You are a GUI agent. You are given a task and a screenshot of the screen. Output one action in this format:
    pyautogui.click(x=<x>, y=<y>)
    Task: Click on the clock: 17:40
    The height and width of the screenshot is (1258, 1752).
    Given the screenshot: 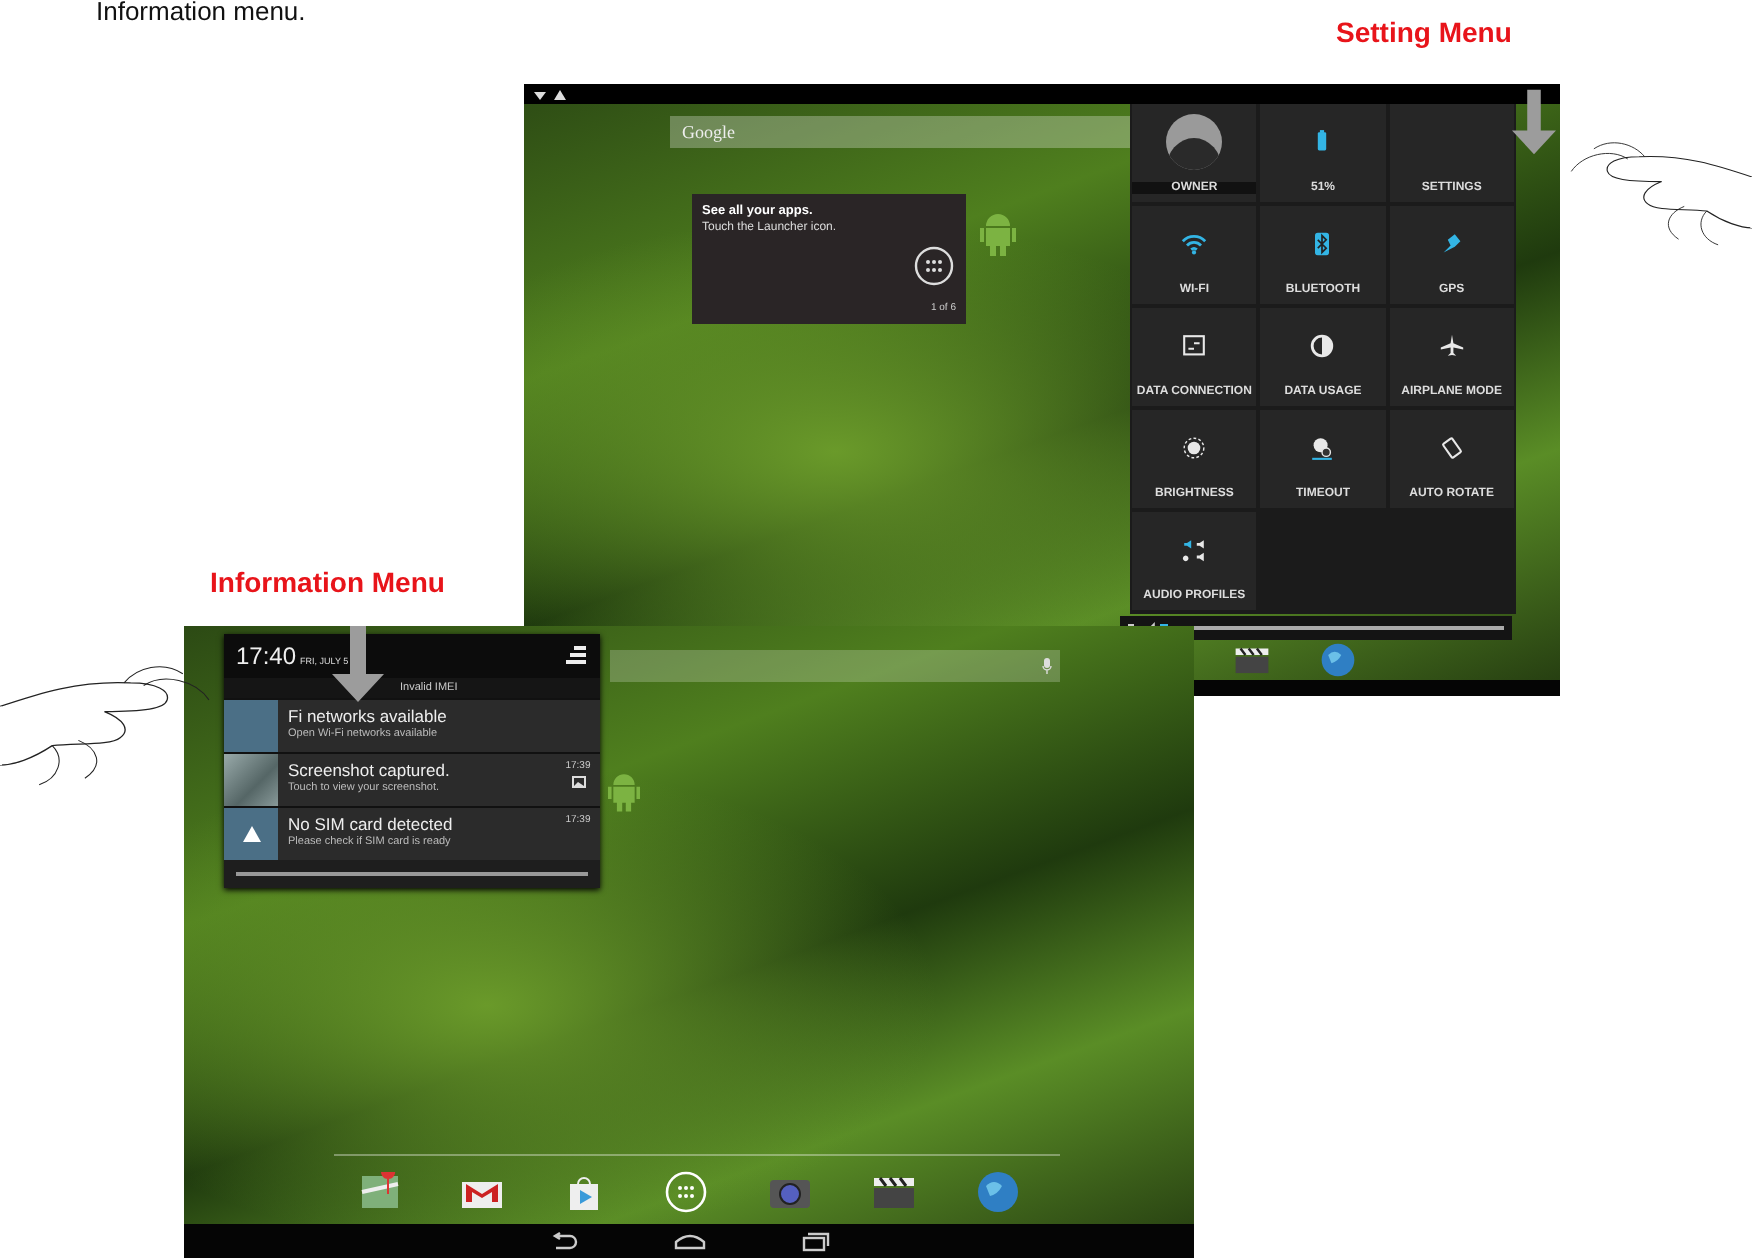 What is the action you would take?
    pyautogui.click(x=266, y=656)
    